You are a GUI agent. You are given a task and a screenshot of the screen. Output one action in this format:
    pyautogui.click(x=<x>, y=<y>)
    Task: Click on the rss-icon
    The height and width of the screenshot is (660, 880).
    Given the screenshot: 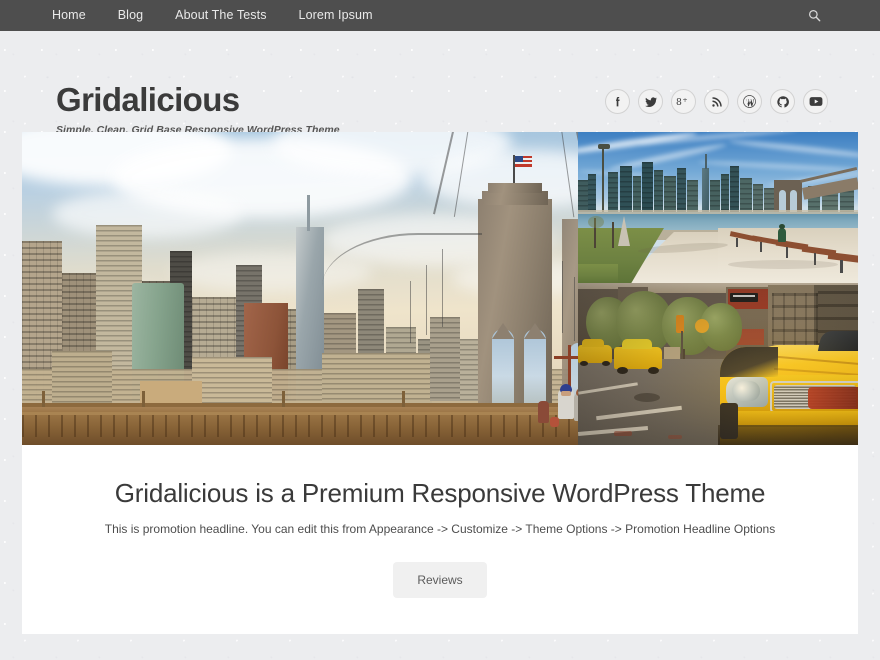 What is the action you would take?
    pyautogui.click(x=716, y=101)
    